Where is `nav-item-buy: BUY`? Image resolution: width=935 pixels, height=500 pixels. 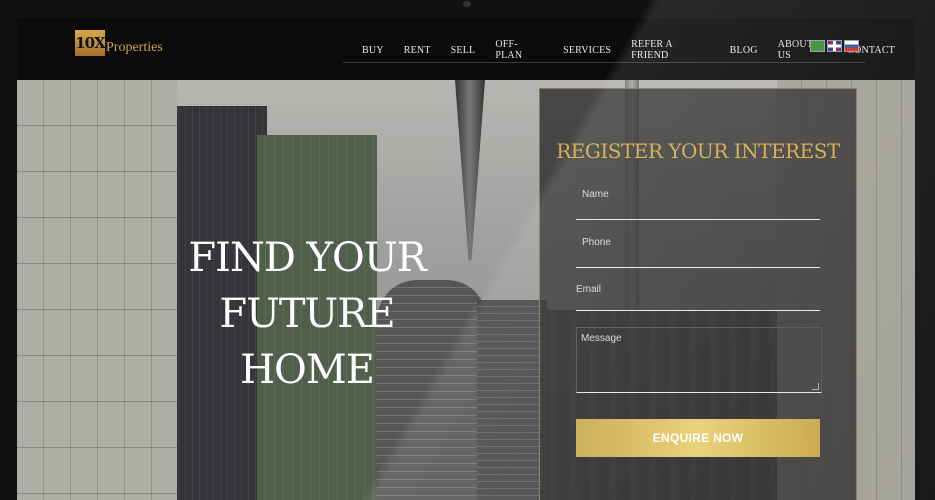
nav-item-buy: BUY is located at coordinates (373, 50).